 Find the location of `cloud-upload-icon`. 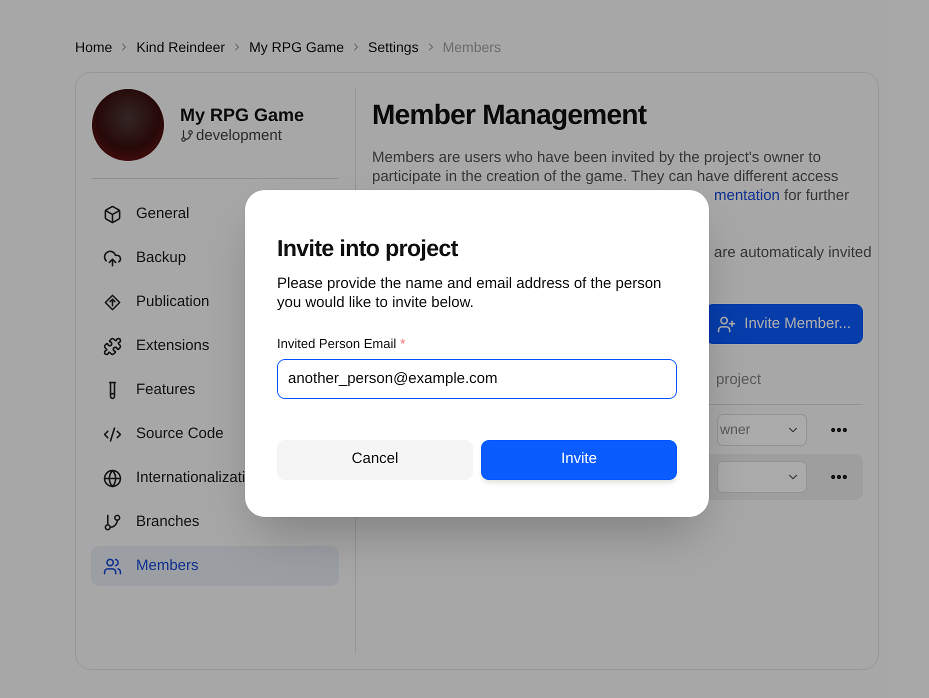

cloud-upload-icon is located at coordinates (112, 258).